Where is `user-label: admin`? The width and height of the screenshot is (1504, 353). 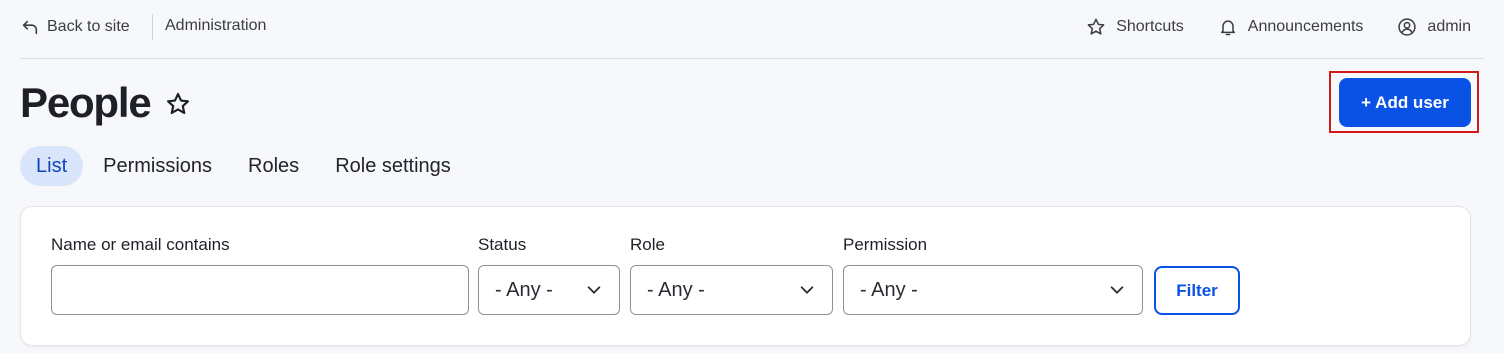
user-label: admin is located at coordinates (1449, 26).